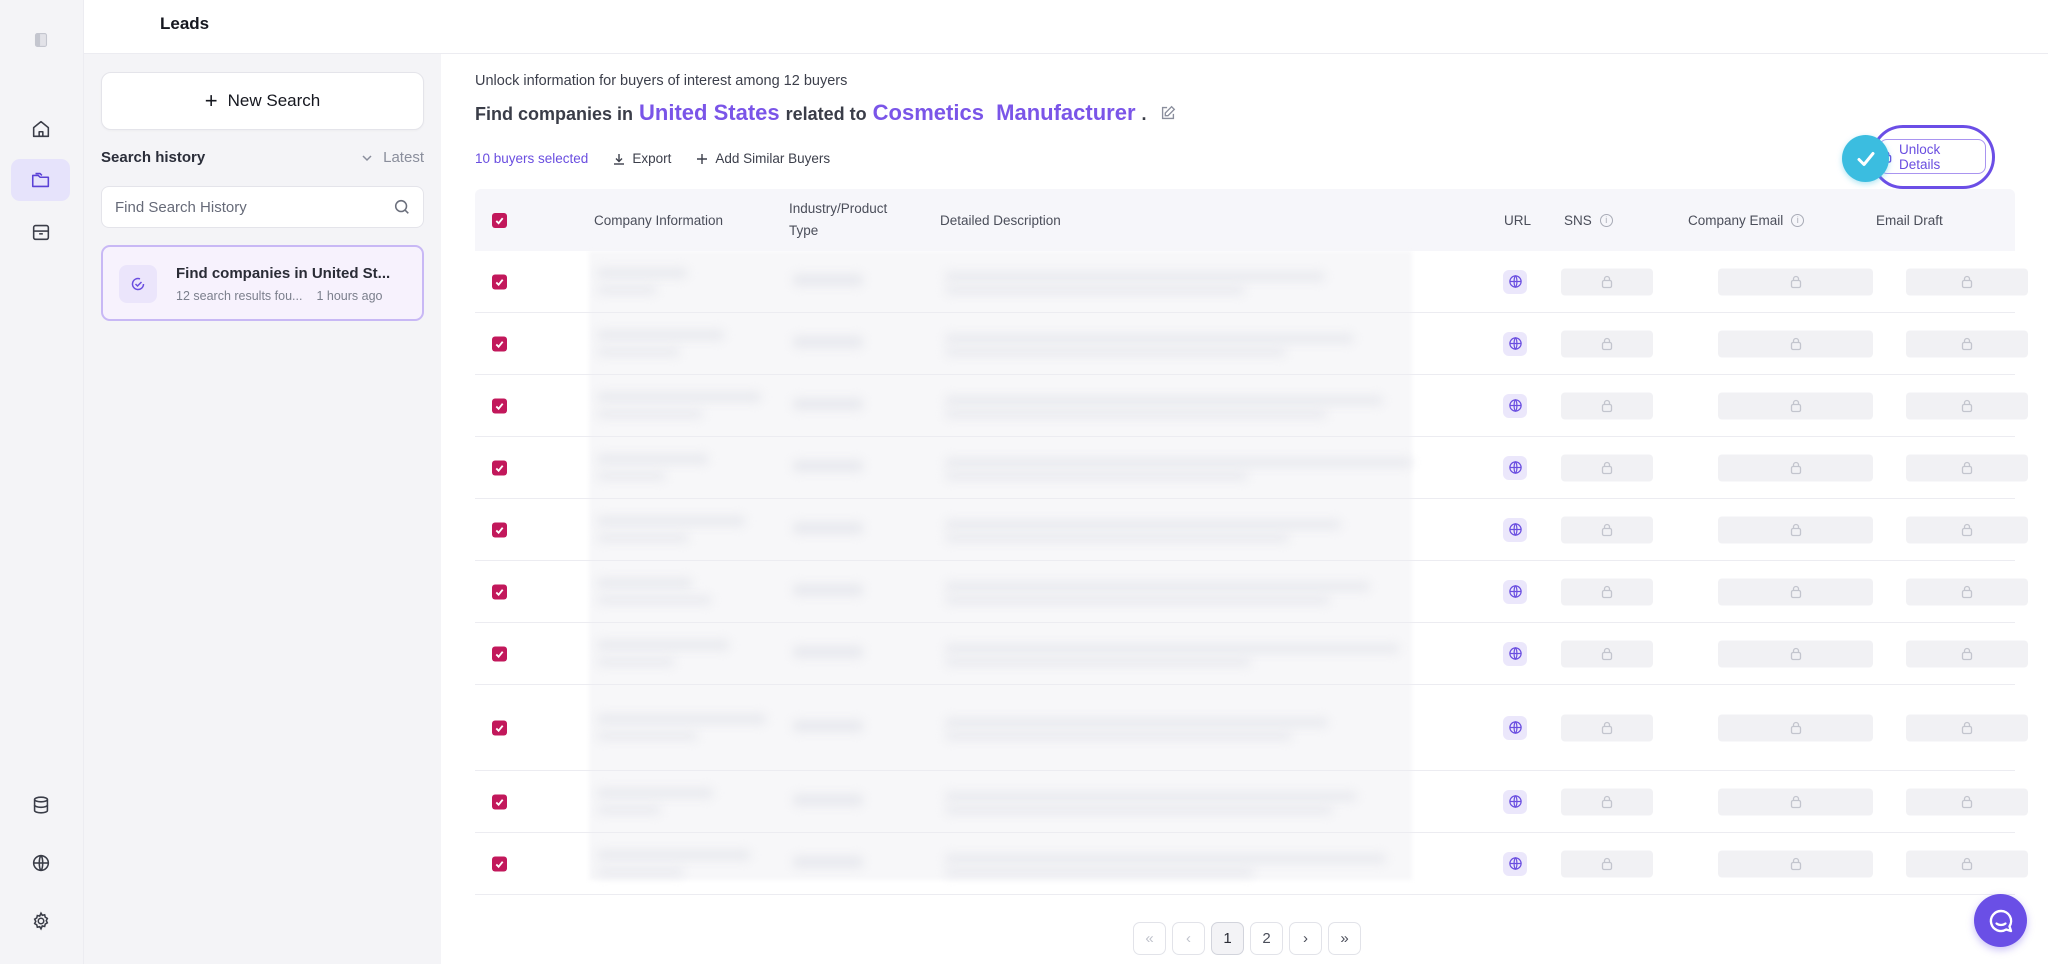 Image resolution: width=2048 pixels, height=964 pixels. Describe the element at coordinates (1795, 863) in the screenshot. I see `locked-email-cell` at that location.